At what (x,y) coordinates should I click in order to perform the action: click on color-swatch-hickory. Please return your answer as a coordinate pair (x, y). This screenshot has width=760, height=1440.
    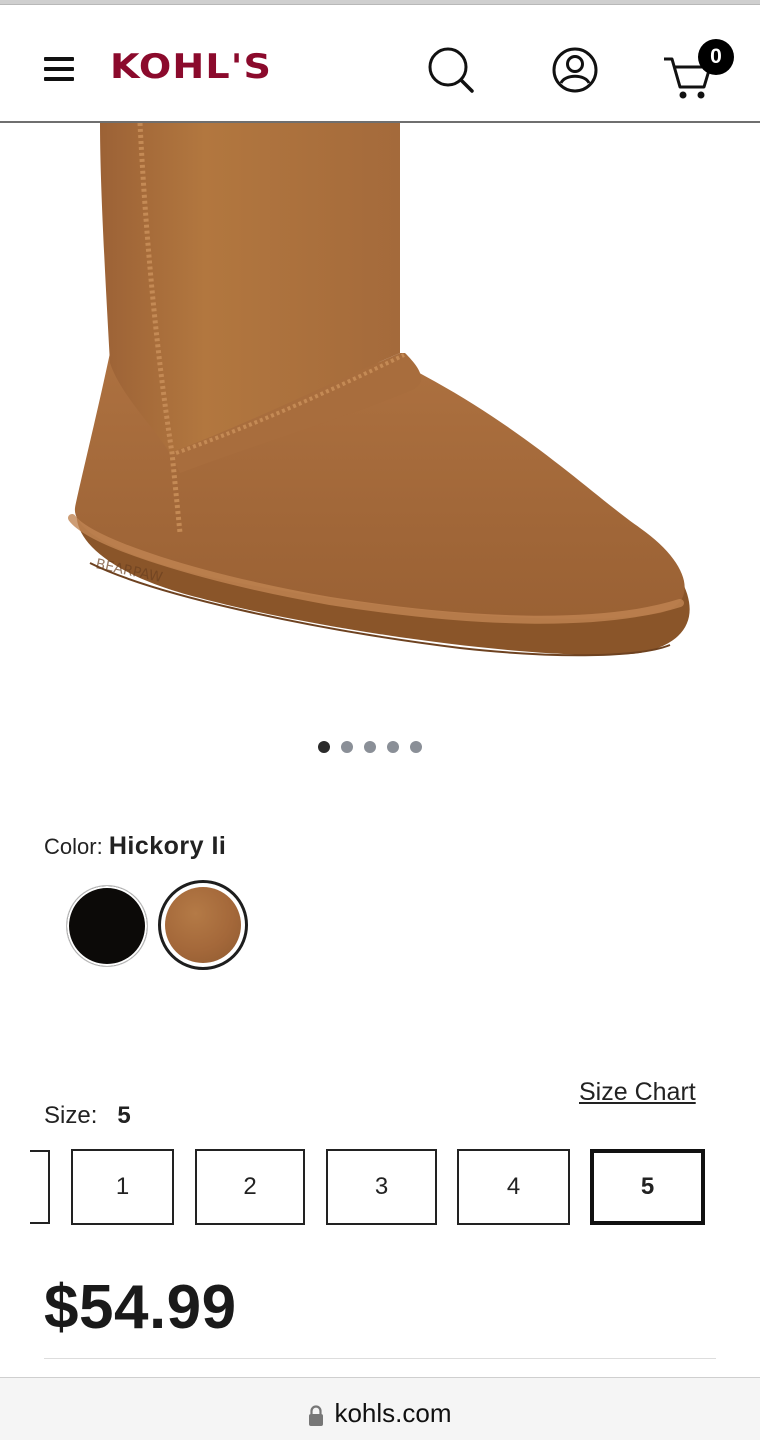
    Looking at the image, I should click on (203, 925).